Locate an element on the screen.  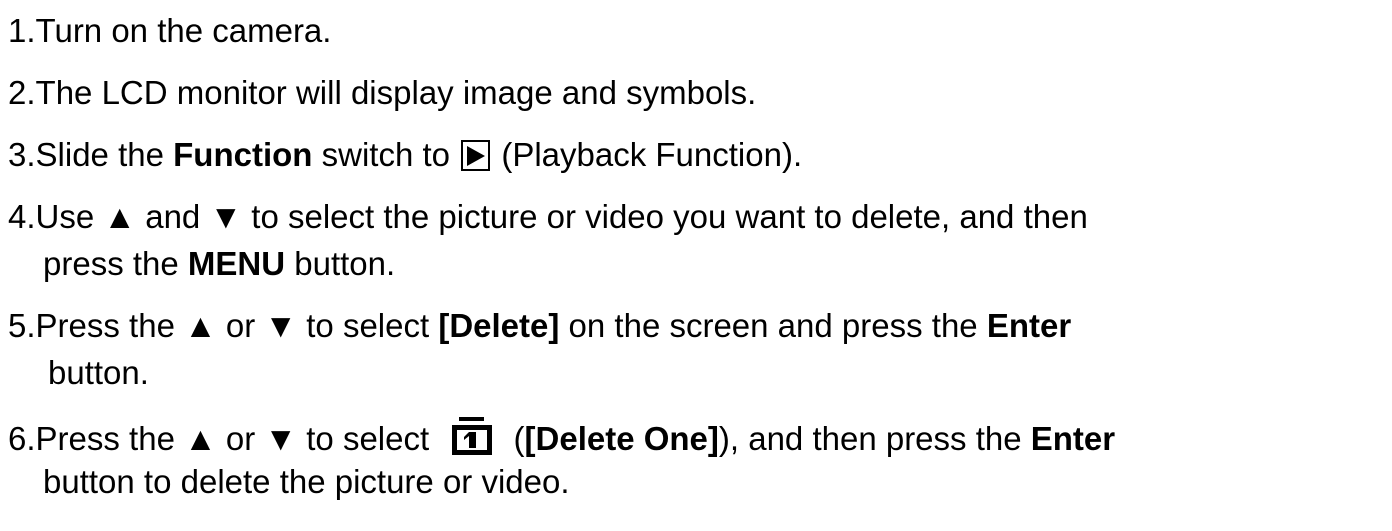
step-4-number: 4. is located at coordinates (22, 216).